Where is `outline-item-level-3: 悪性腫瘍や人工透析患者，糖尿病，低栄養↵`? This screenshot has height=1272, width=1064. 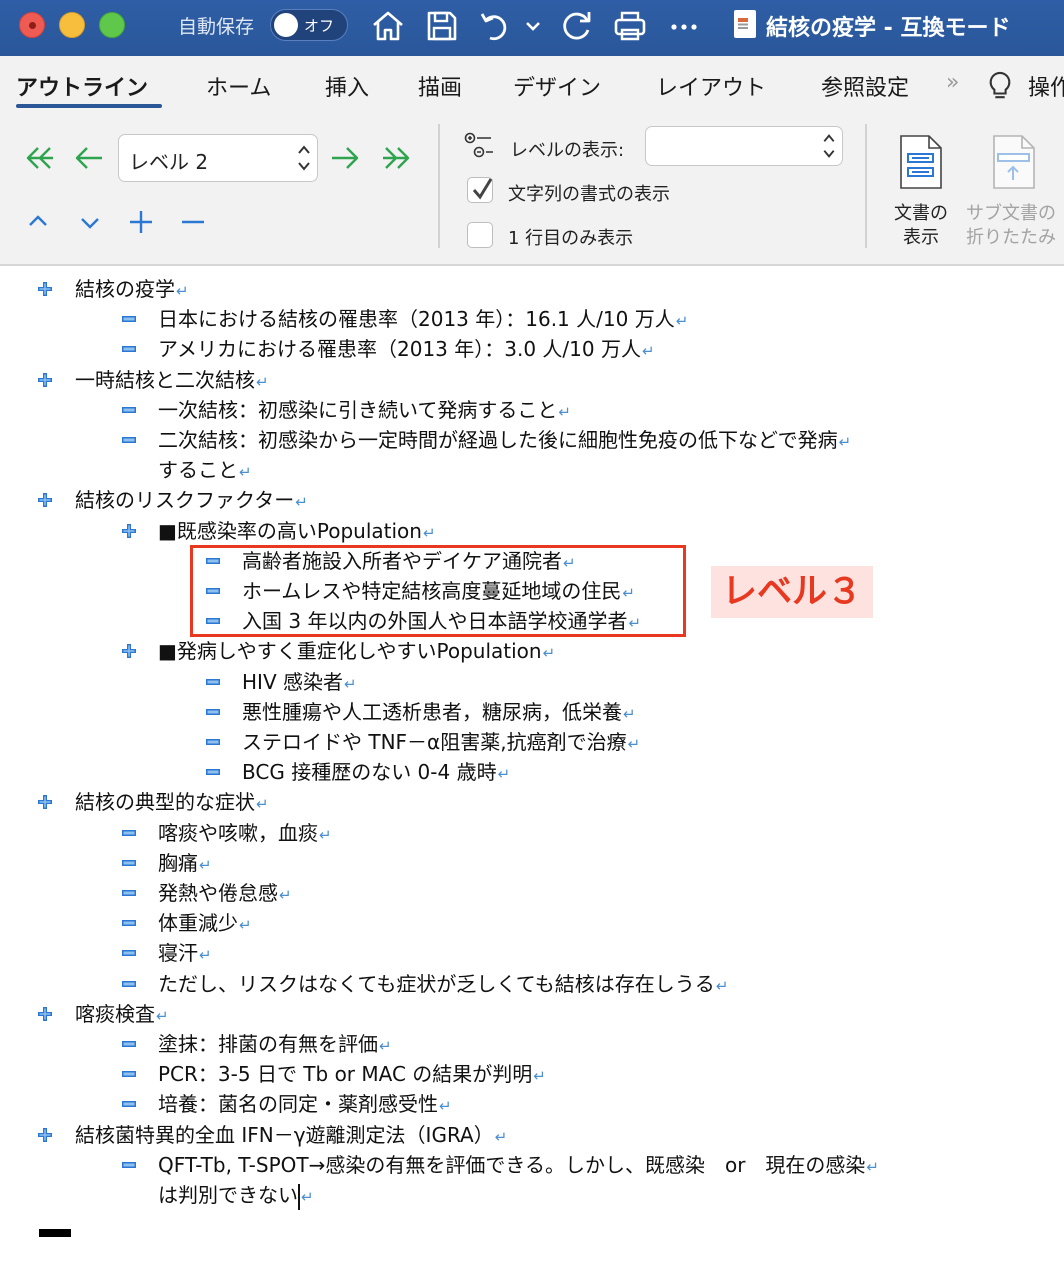
outline-item-level-3: 悪性腫瘍や人工透析患者，糖尿病，低栄養↵ is located at coordinates (439, 713).